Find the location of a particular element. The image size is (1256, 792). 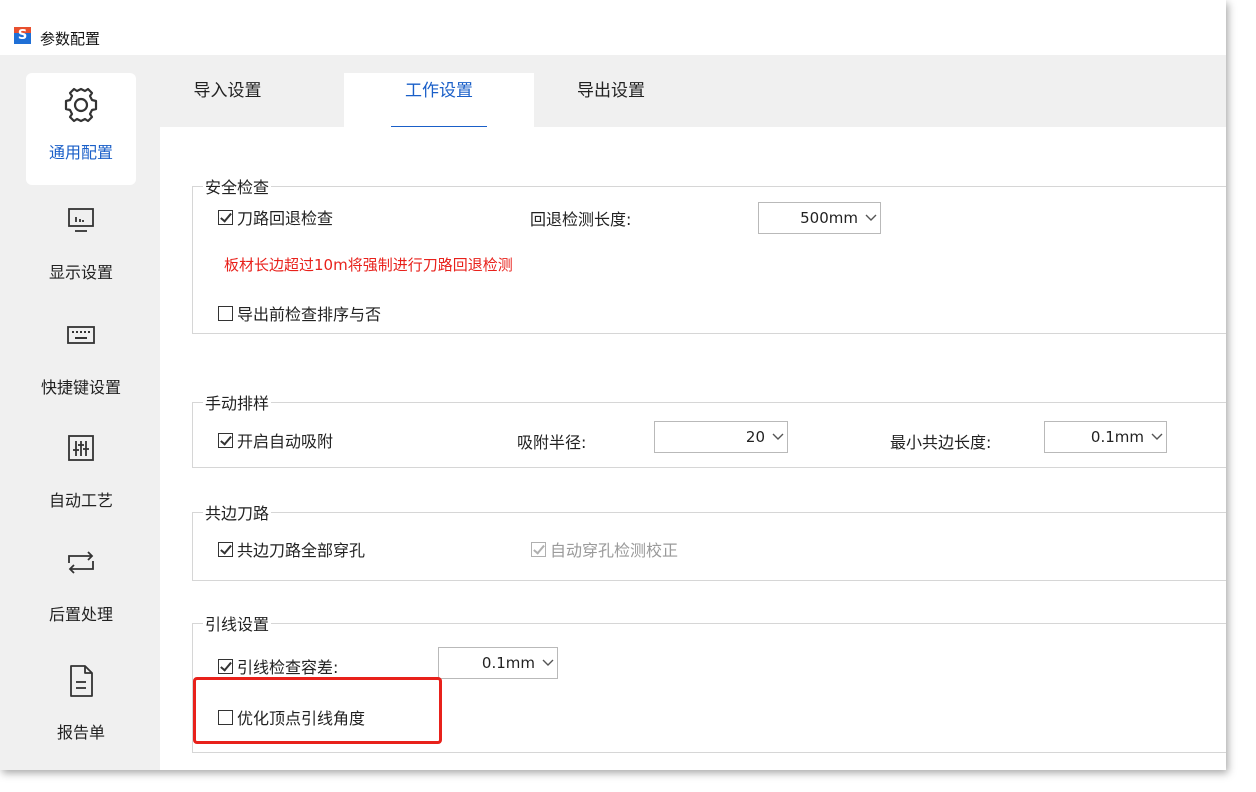

auto-pierce-correction-checkbox: 自动穿孔检测校正 is located at coordinates (604, 549).